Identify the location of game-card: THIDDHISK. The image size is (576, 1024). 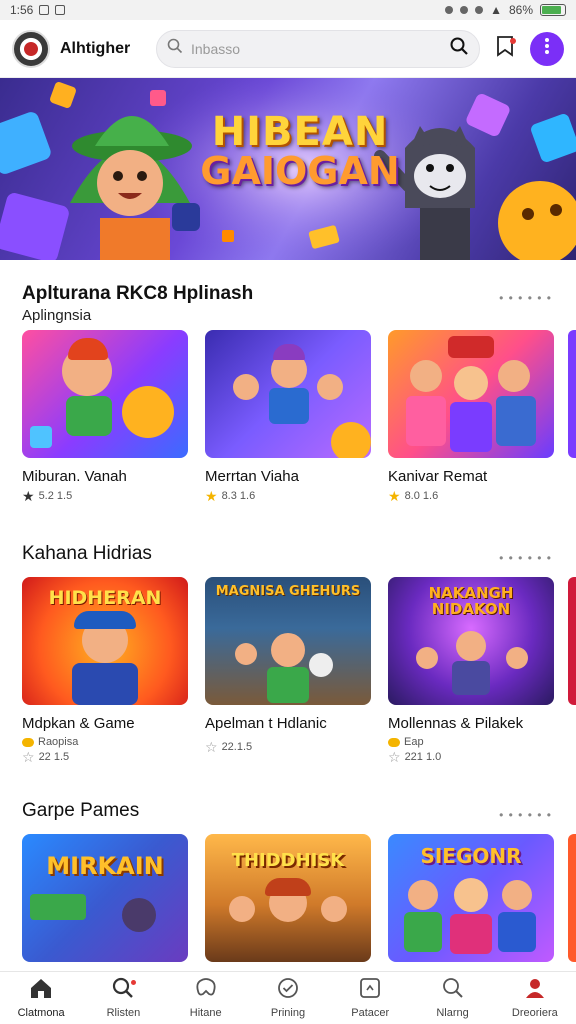
(288, 898).